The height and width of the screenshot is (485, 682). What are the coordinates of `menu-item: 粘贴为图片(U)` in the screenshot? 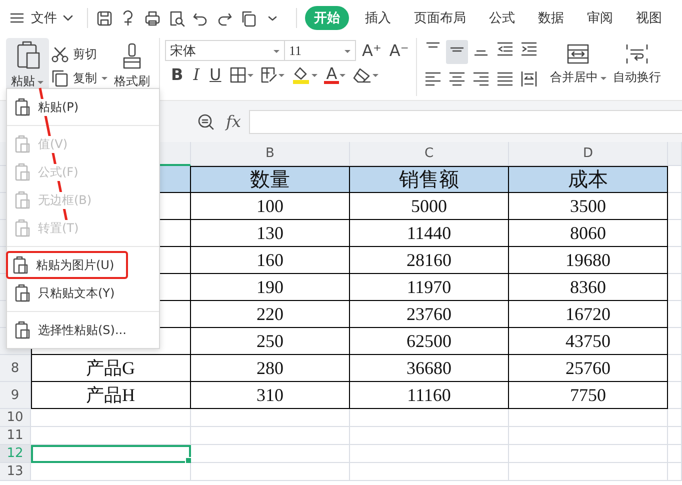 It's located at (67, 265).